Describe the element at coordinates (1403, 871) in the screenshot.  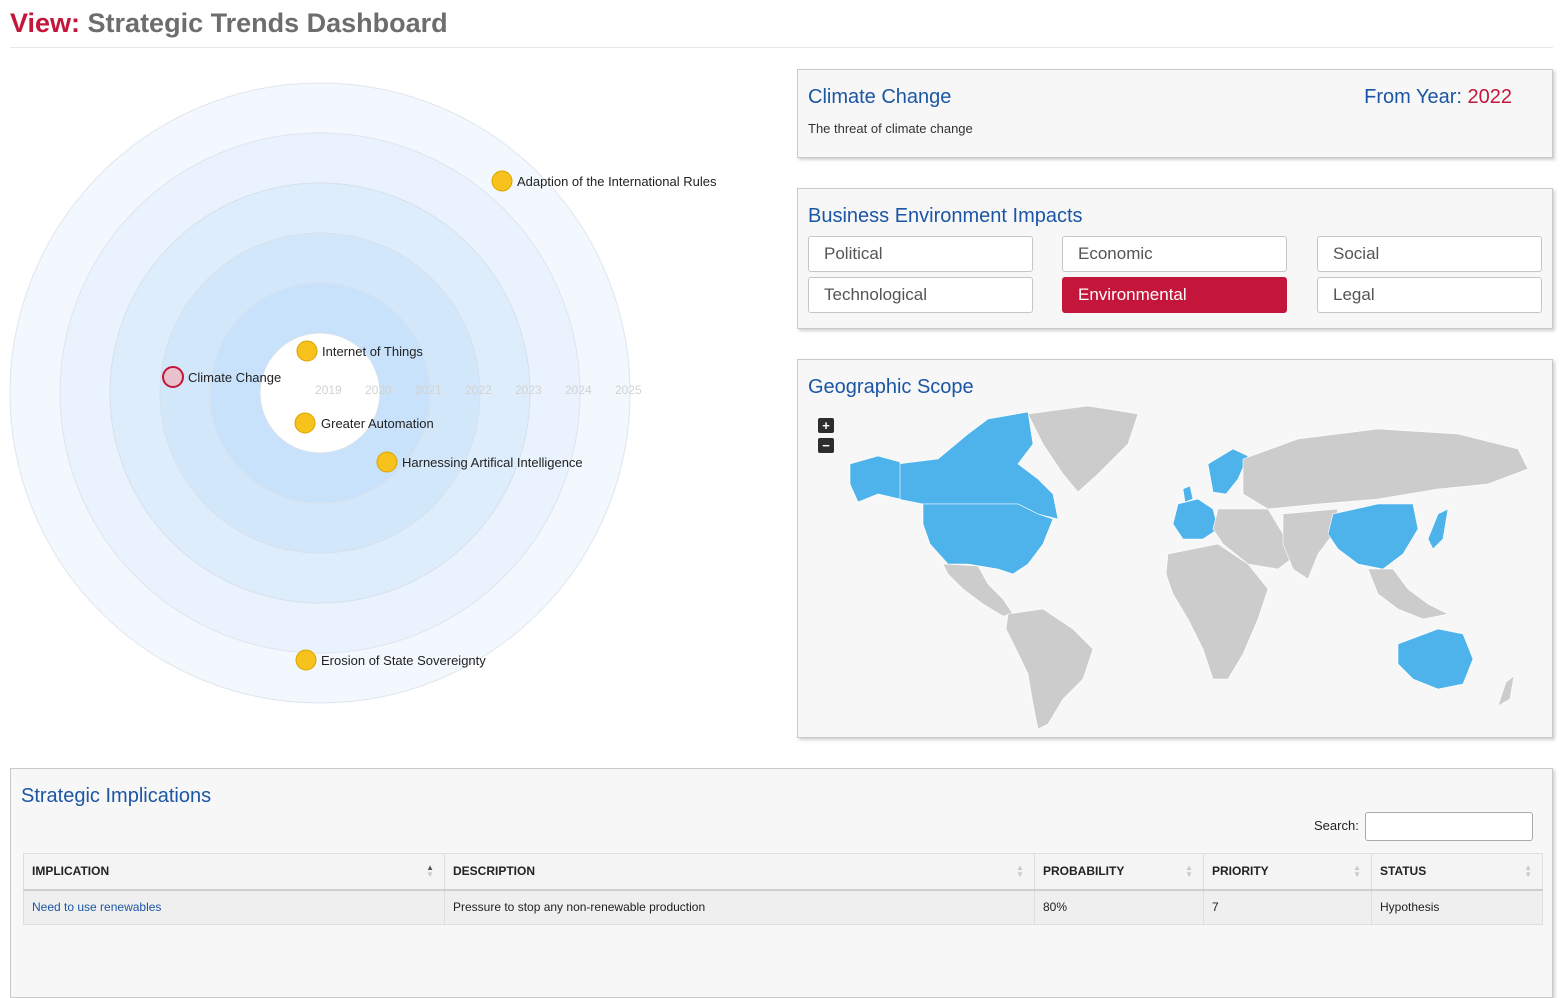
I see `col-header-label: STATUS` at that location.